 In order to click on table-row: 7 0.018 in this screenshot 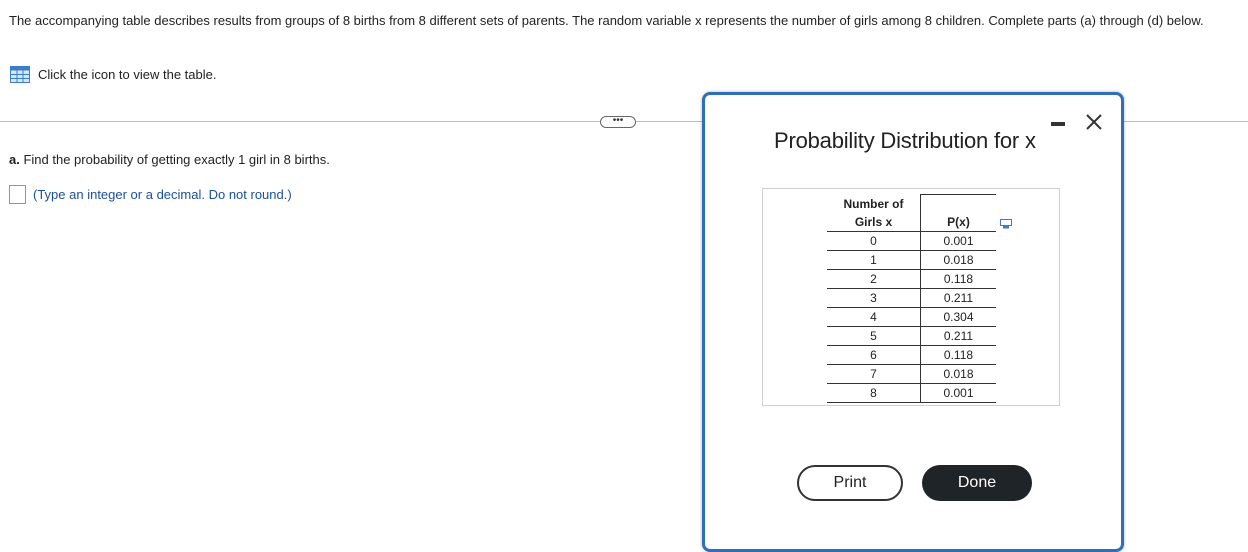, I will do `click(911, 374)`.